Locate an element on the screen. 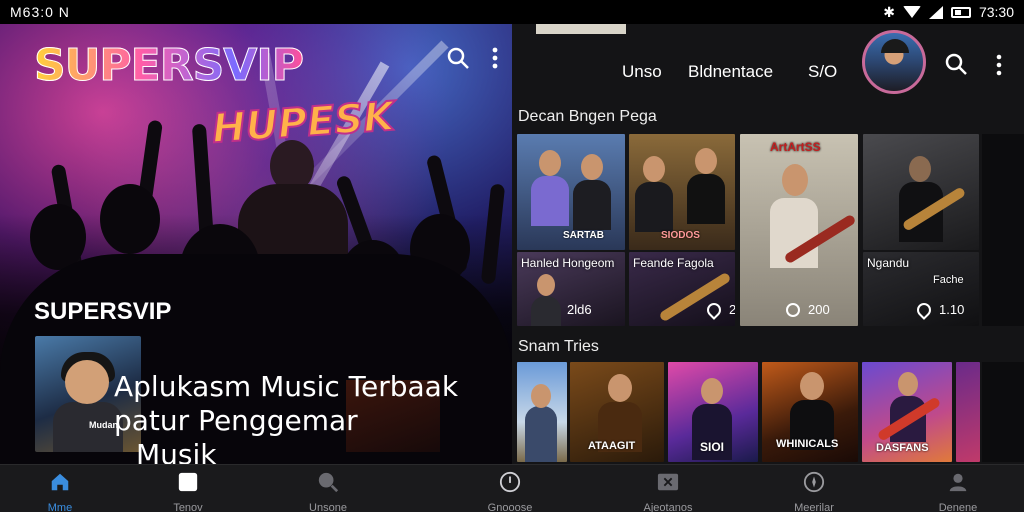  feature-title-line: patur Penggemar is located at coordinates (236, 420).